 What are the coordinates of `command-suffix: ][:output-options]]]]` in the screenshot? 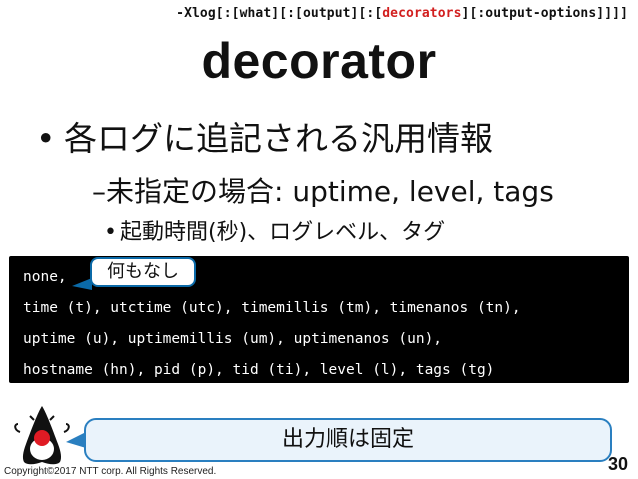 It's located at (544, 13).